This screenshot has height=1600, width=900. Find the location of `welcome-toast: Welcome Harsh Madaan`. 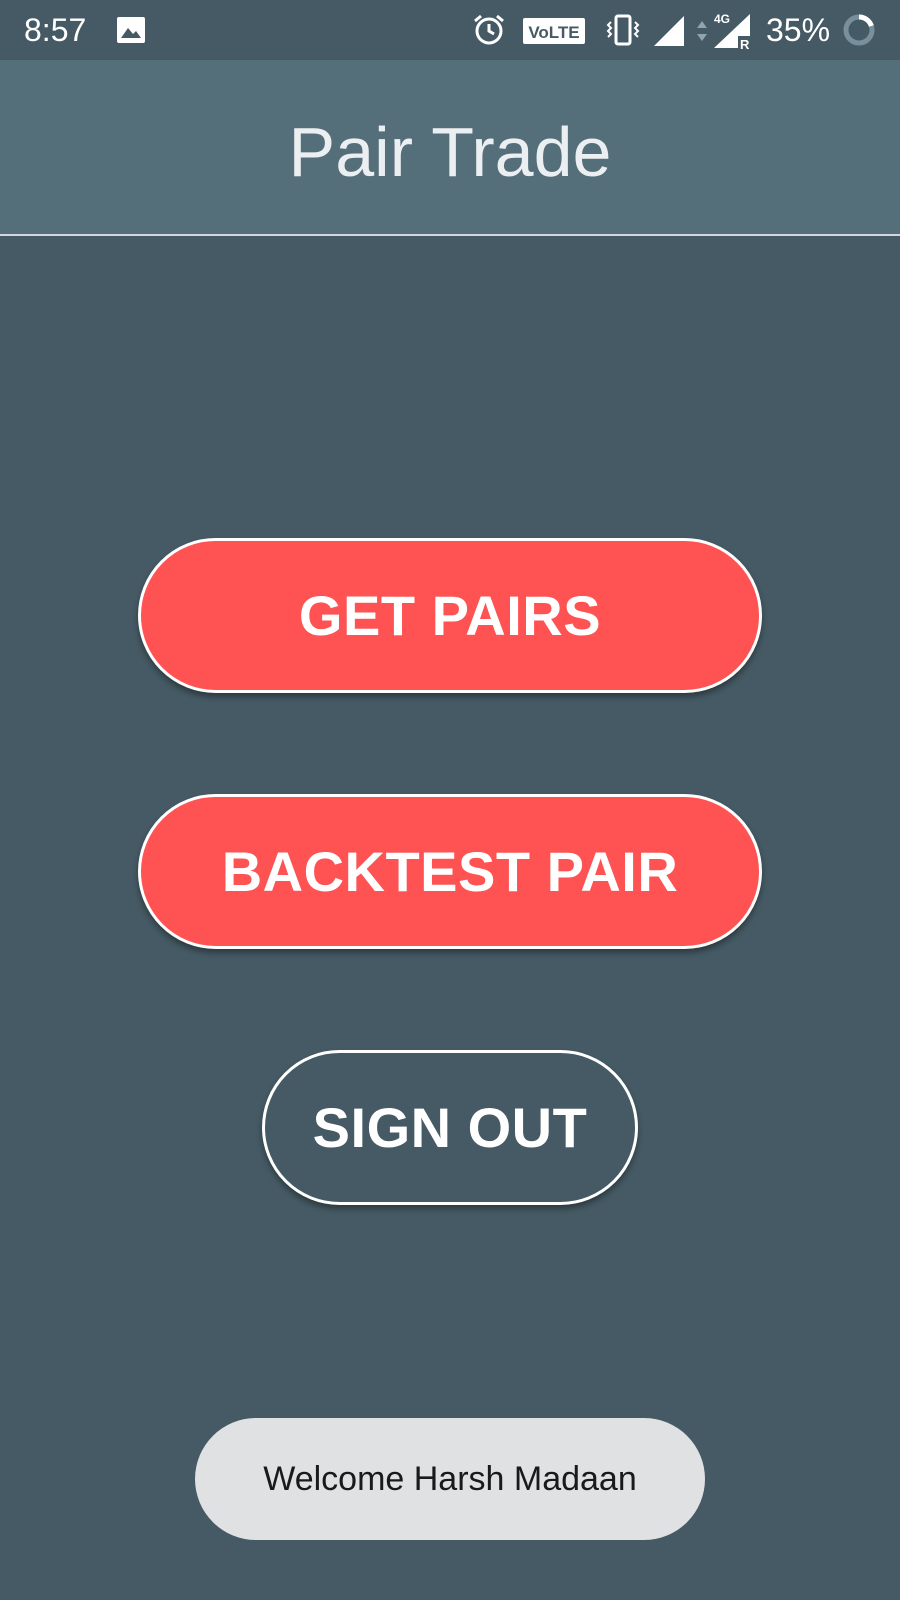

welcome-toast: Welcome Harsh Madaan is located at coordinates (450, 1479).